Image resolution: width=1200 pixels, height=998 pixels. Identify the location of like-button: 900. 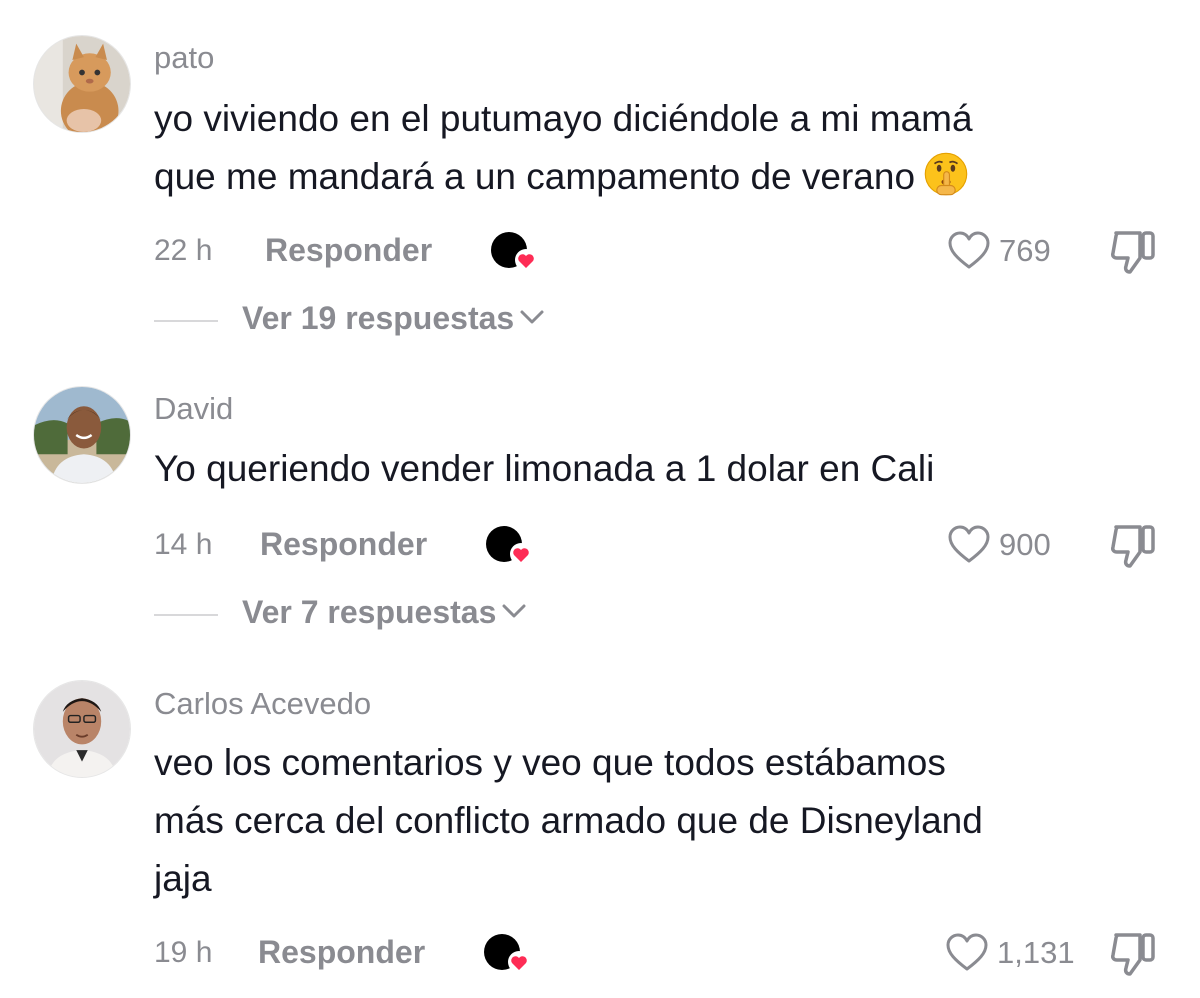
(999, 545).